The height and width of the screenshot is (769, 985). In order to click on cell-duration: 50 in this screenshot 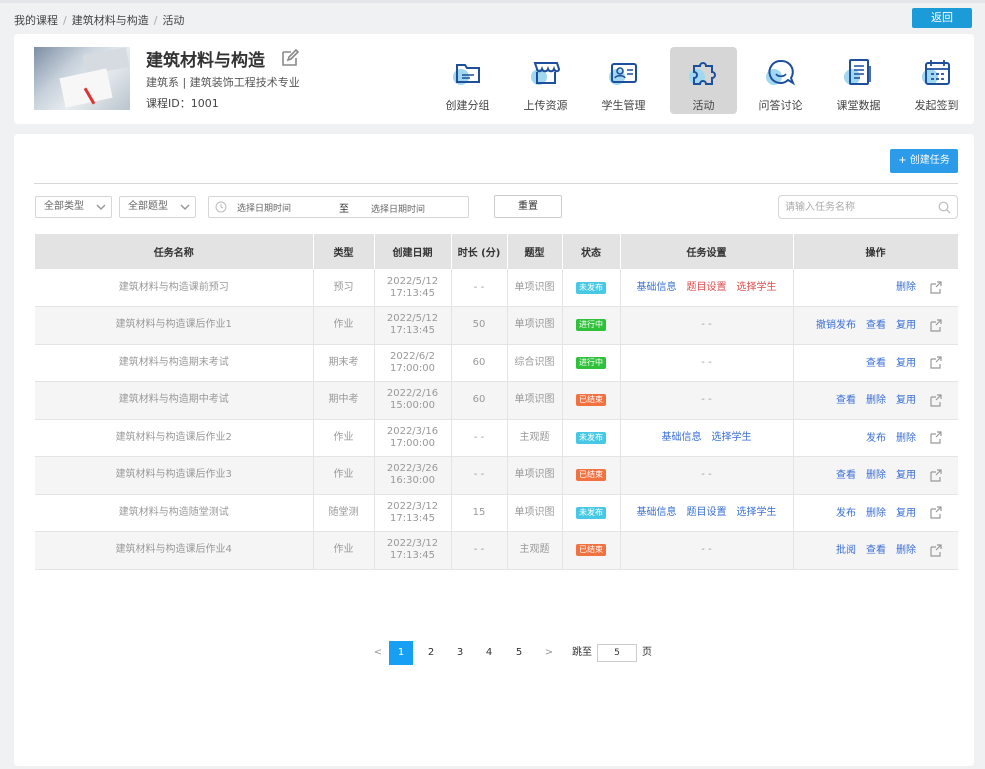, I will do `click(479, 325)`.